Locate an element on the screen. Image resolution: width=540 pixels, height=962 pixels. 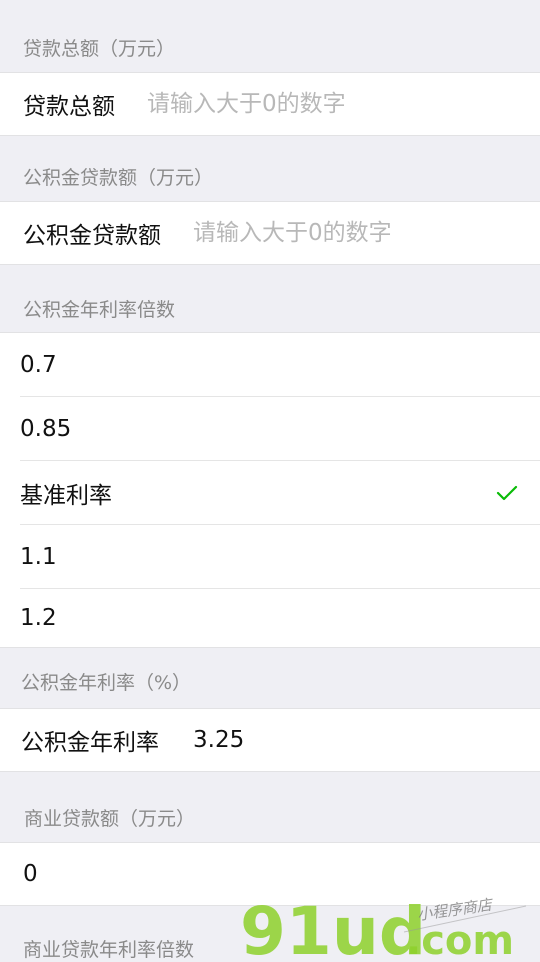
commercial-amount-header: 商业贷款额（万元） is located at coordinates (110, 819).